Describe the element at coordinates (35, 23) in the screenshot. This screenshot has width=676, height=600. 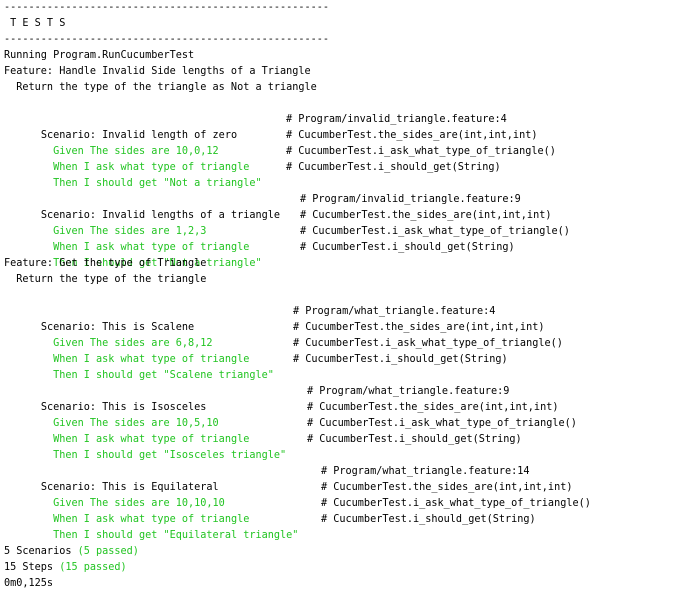
I see `tests-header: T E S T S` at that location.